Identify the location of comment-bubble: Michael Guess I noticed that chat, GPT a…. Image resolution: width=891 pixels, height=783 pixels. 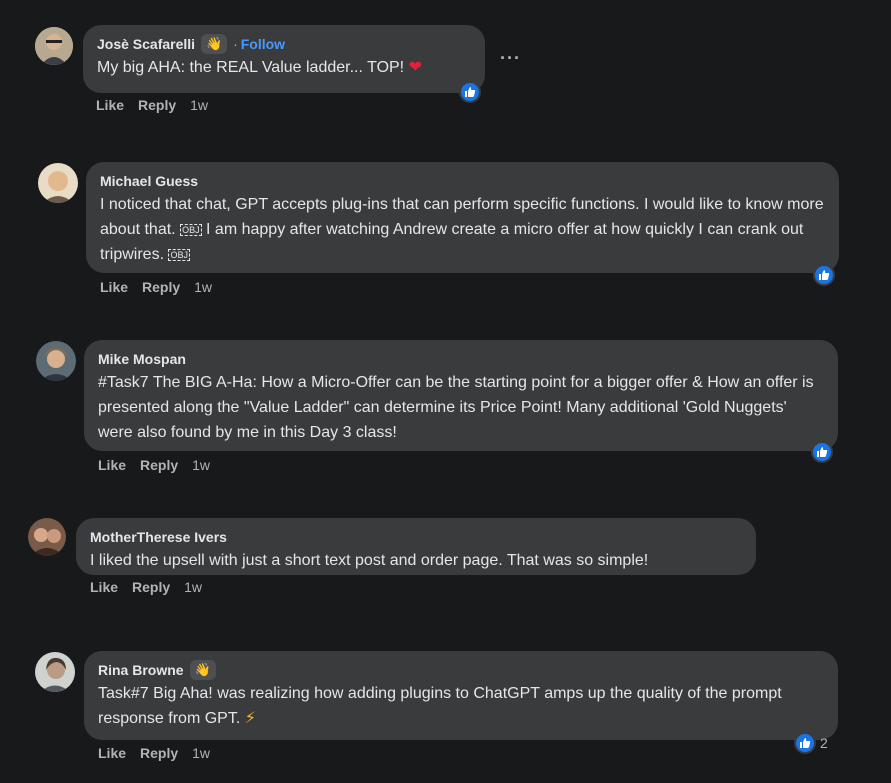
(462, 217).